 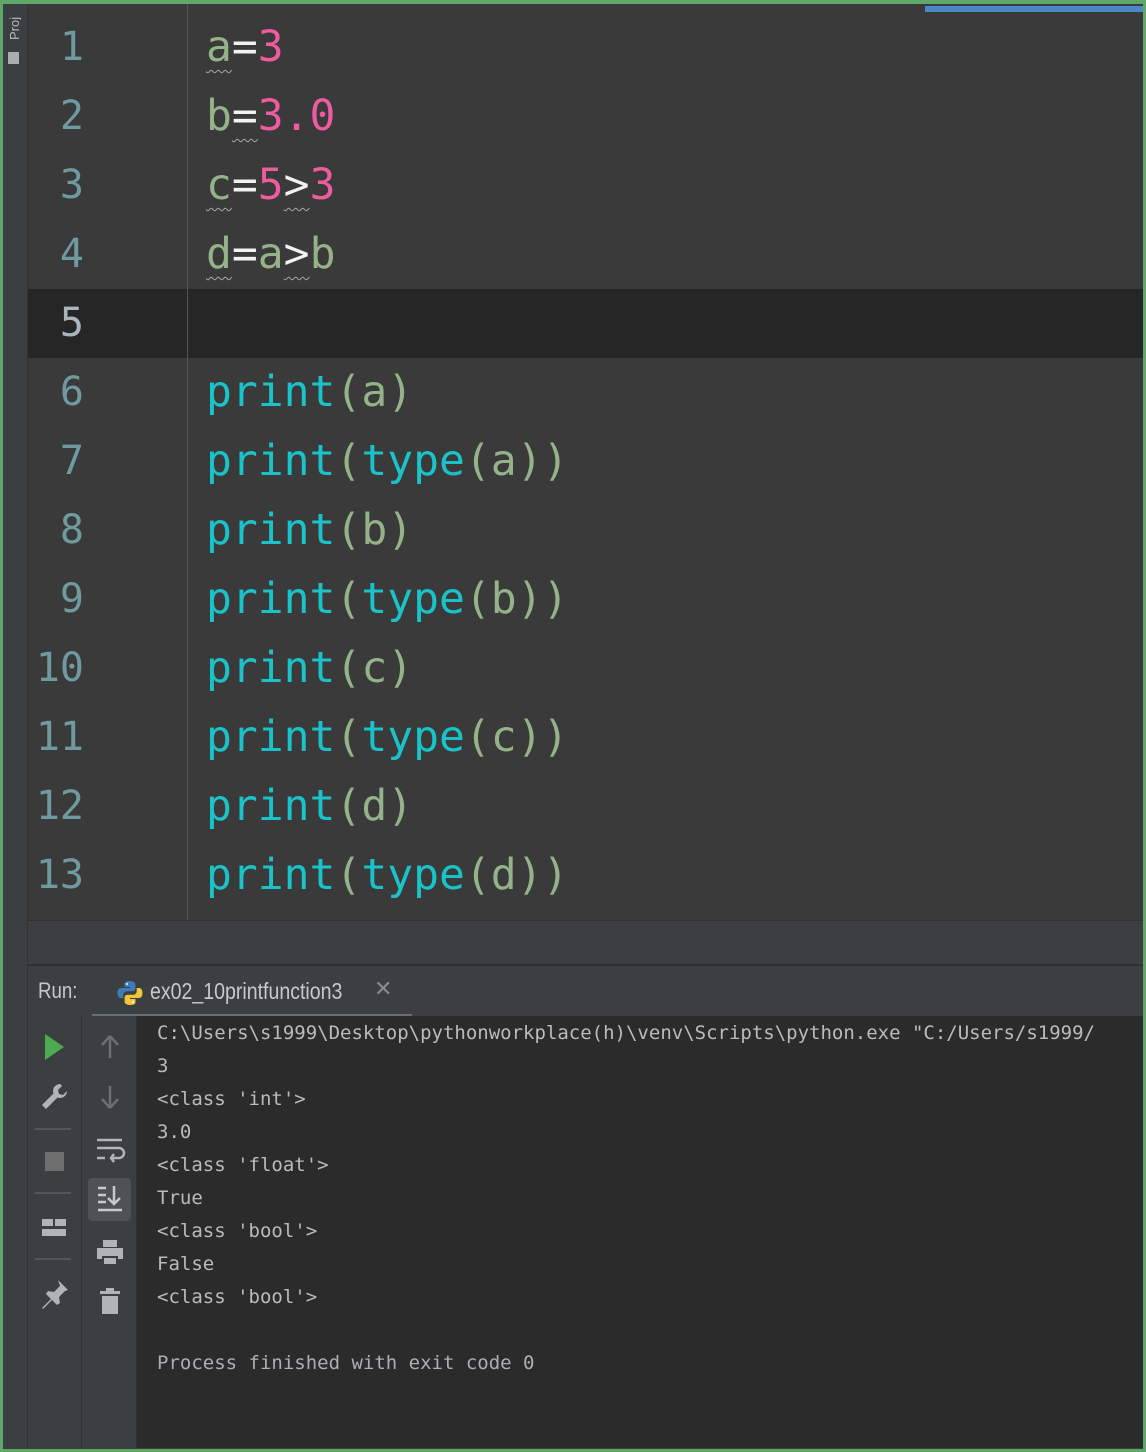 What do you see at coordinates (187, 462) in the screenshot?
I see `gutter-divider` at bounding box center [187, 462].